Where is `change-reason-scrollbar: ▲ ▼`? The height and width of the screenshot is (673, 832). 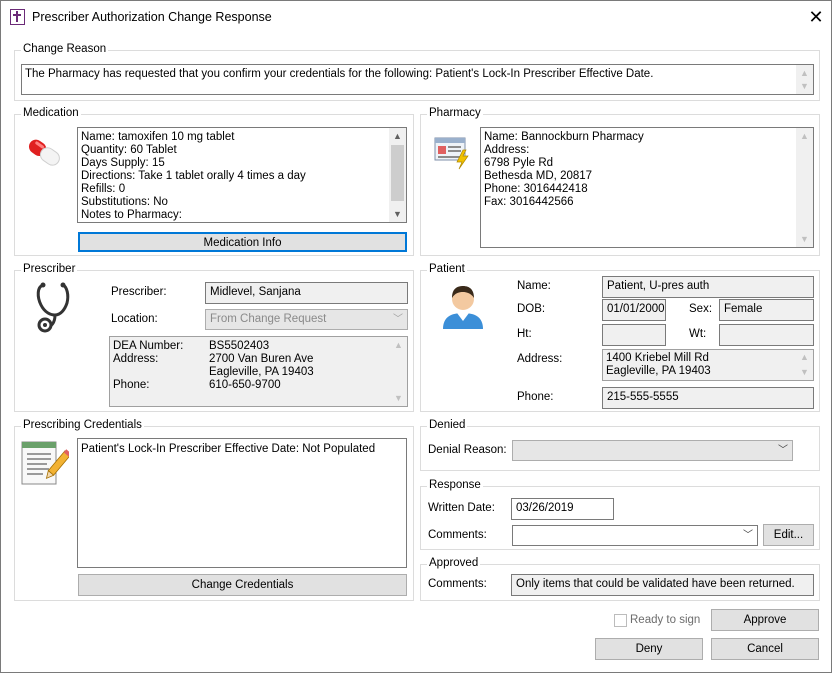
change-reason-scrollbar: ▲ ▼ is located at coordinates (804, 79).